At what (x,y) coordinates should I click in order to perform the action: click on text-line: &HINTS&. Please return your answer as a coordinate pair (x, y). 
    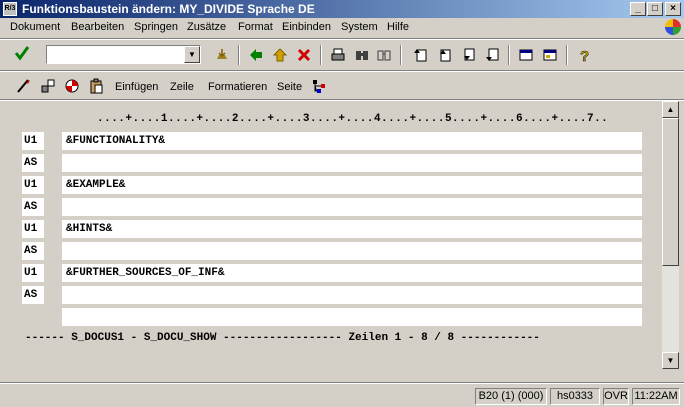
    Looking at the image, I should click on (352, 229).